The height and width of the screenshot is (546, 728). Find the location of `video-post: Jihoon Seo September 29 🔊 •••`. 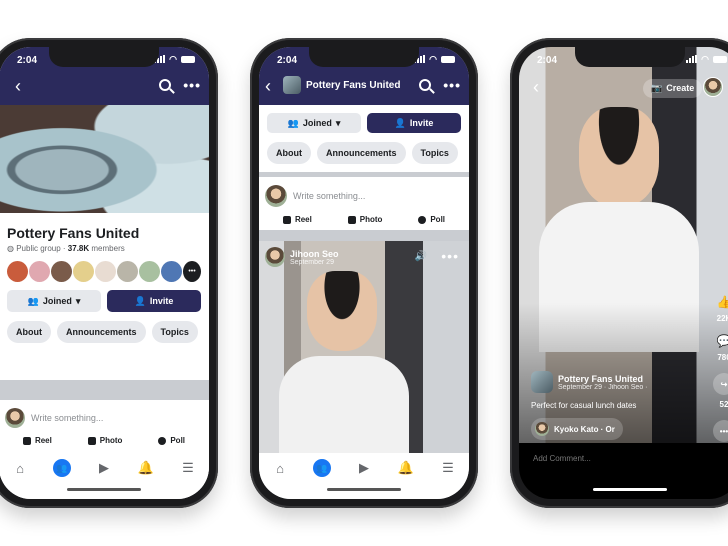

video-post: Jihoon Seo September 29 🔊 ••• is located at coordinates (364, 358).